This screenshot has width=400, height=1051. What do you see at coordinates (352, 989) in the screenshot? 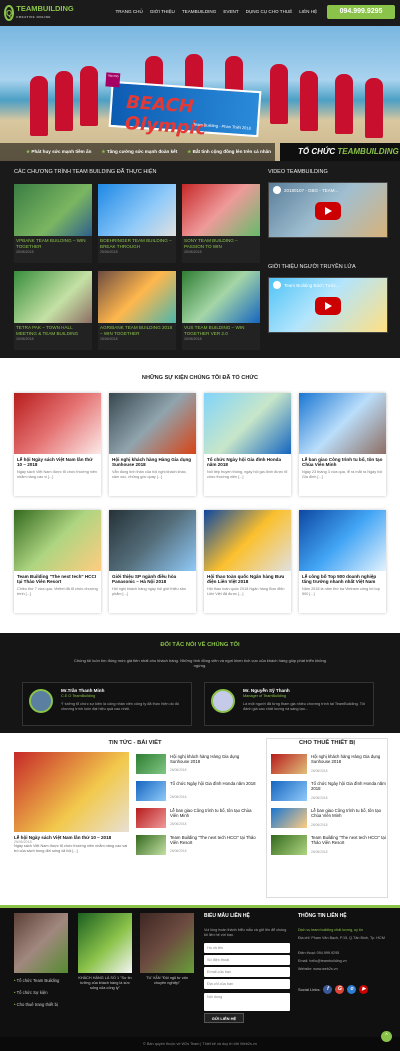
I see `instagram-icon: o` at bounding box center [352, 989].